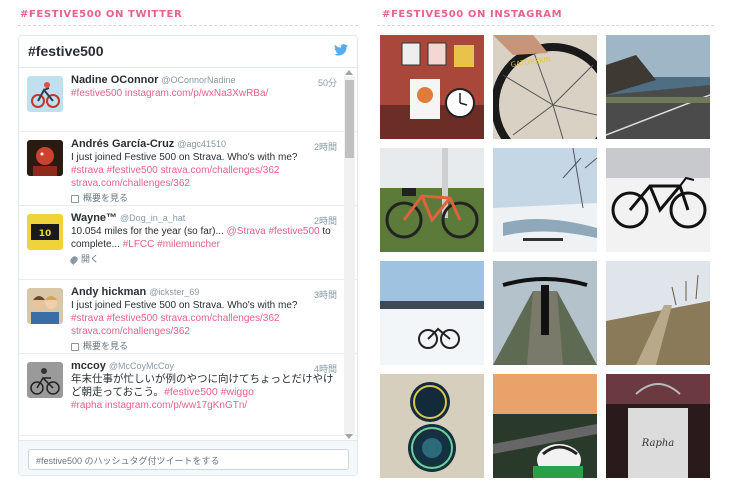 This screenshot has width=730, height=486. What do you see at coordinates (658, 200) in the screenshot?
I see `instagram-photo-black-bike-snow` at bounding box center [658, 200].